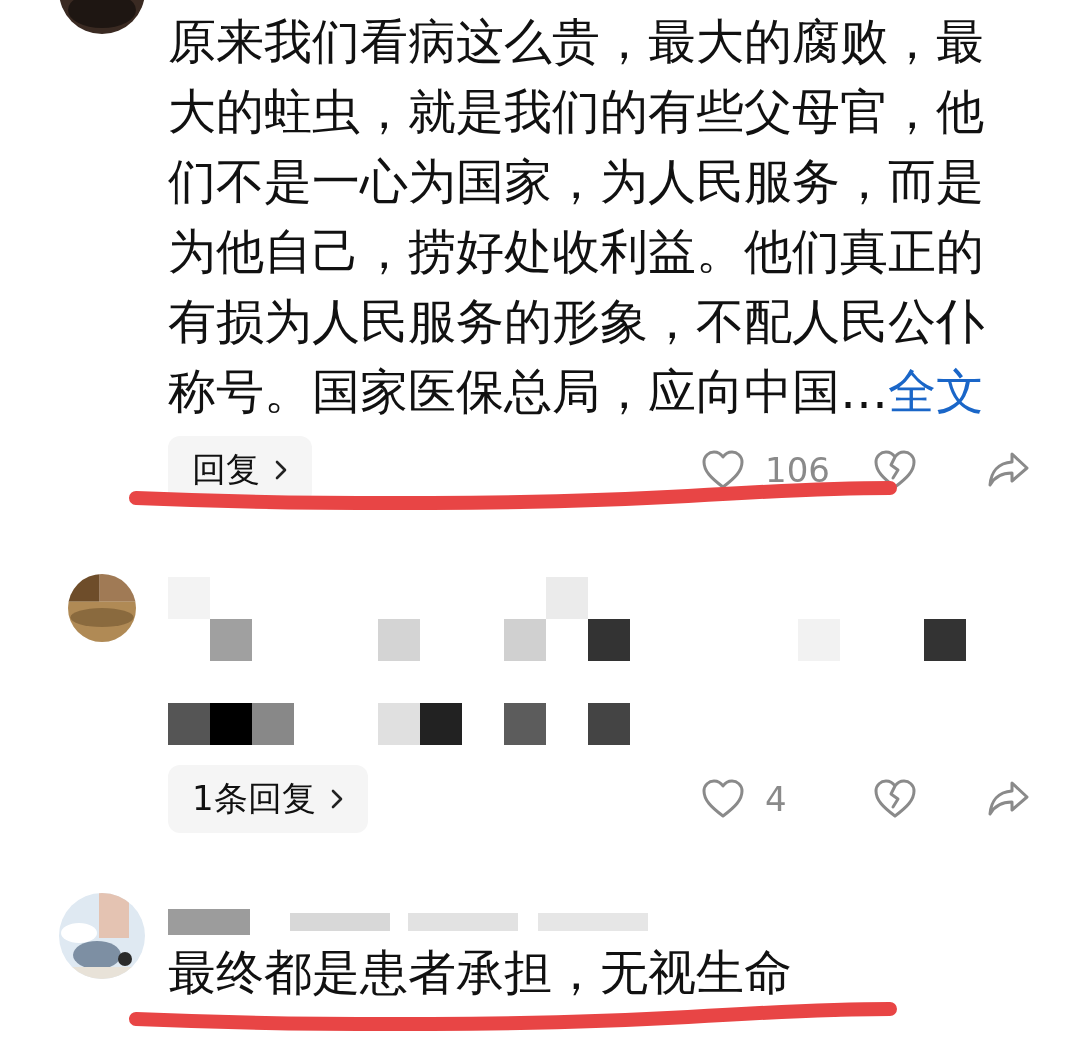  I want to click on like-count: 4, so click(776, 799).